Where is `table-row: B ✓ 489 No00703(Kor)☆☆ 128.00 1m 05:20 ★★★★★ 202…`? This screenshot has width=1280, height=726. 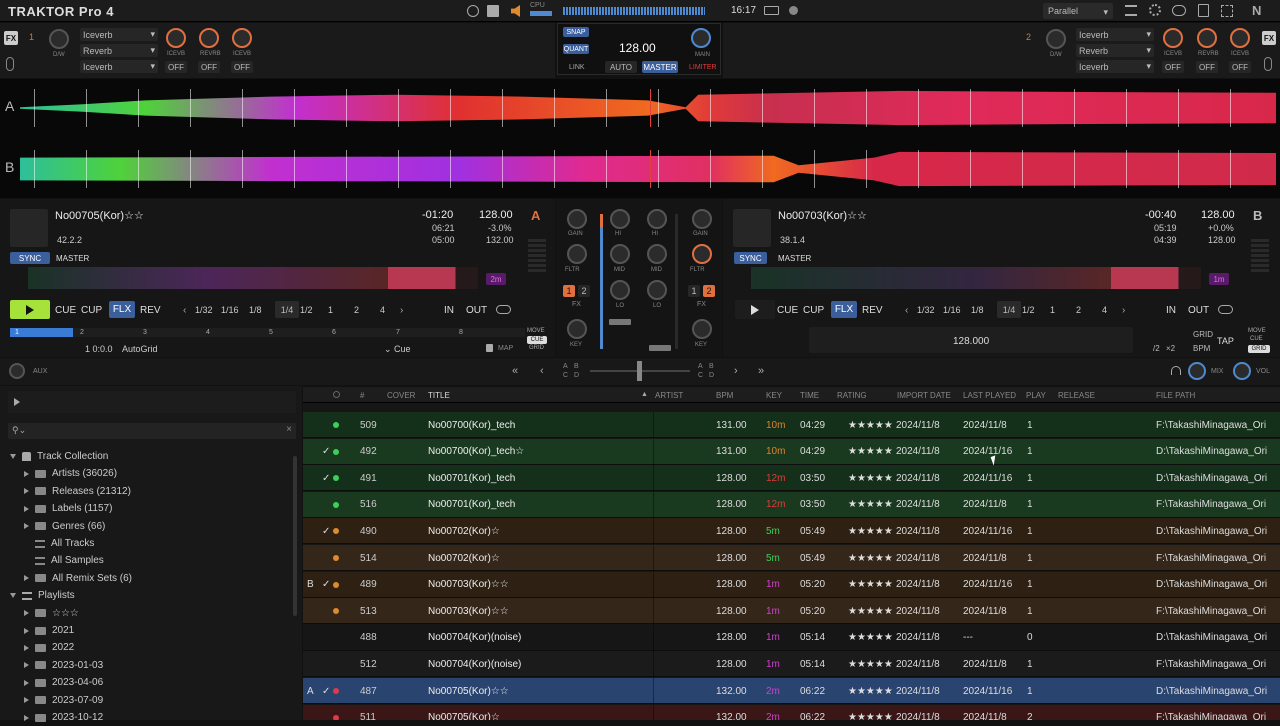 table-row: B ✓ 489 No00703(Kor)☆☆ 128.00 1m 05:20 ★★★★★ 202… is located at coordinates (791, 584).